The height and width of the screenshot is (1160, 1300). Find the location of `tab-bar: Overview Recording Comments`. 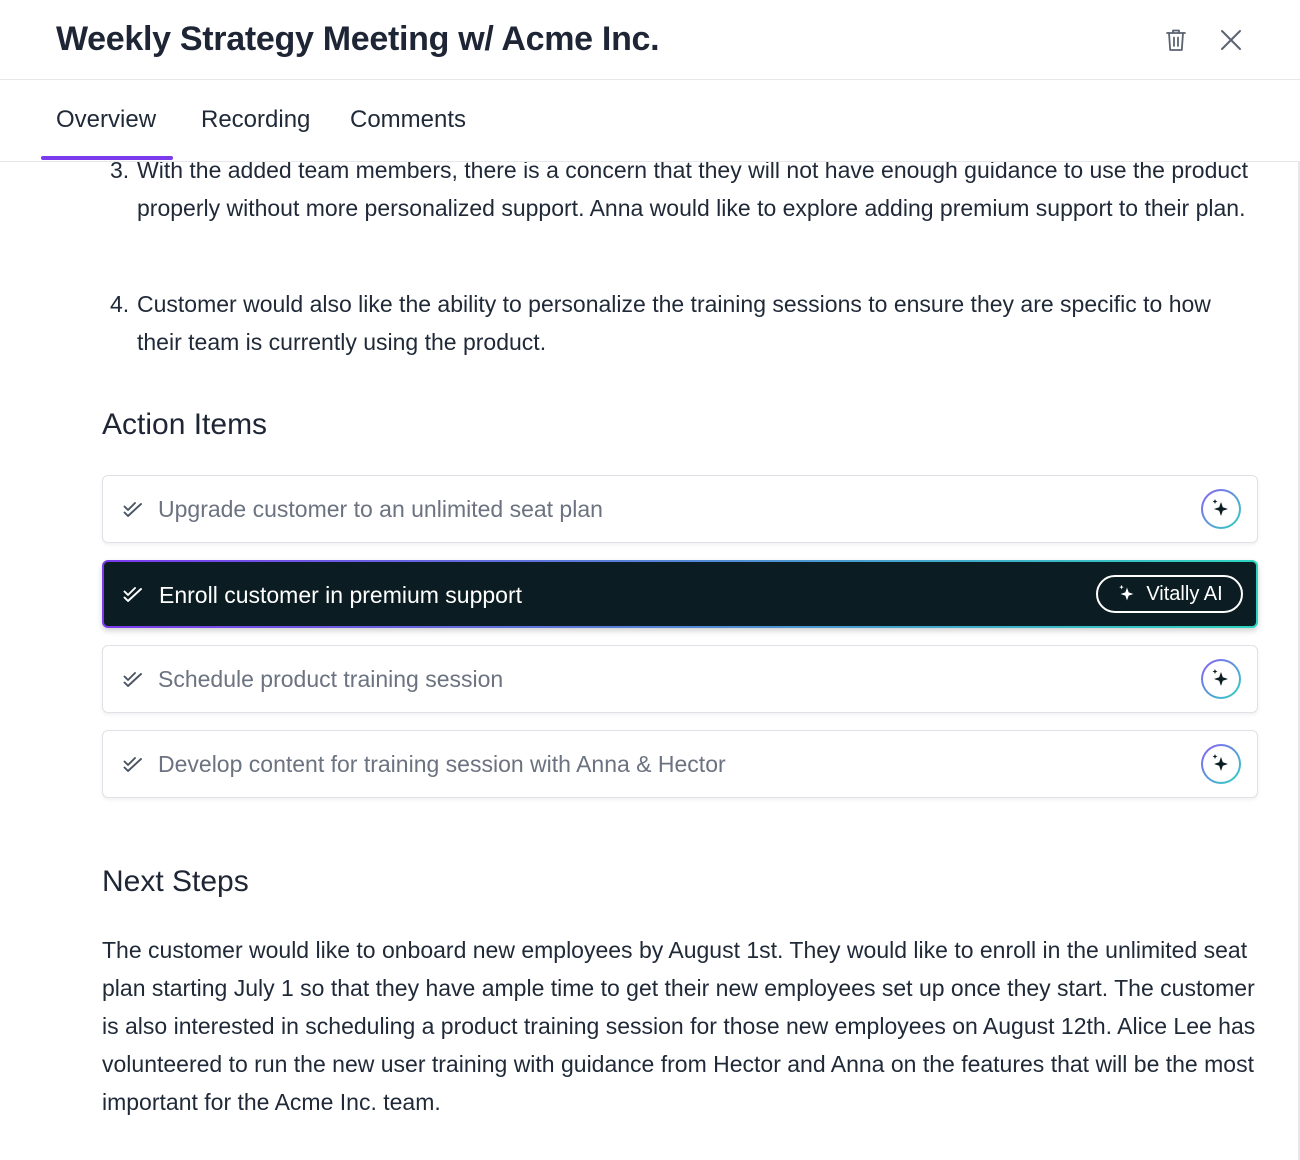

tab-bar: Overview Recording Comments is located at coordinates (650, 121).